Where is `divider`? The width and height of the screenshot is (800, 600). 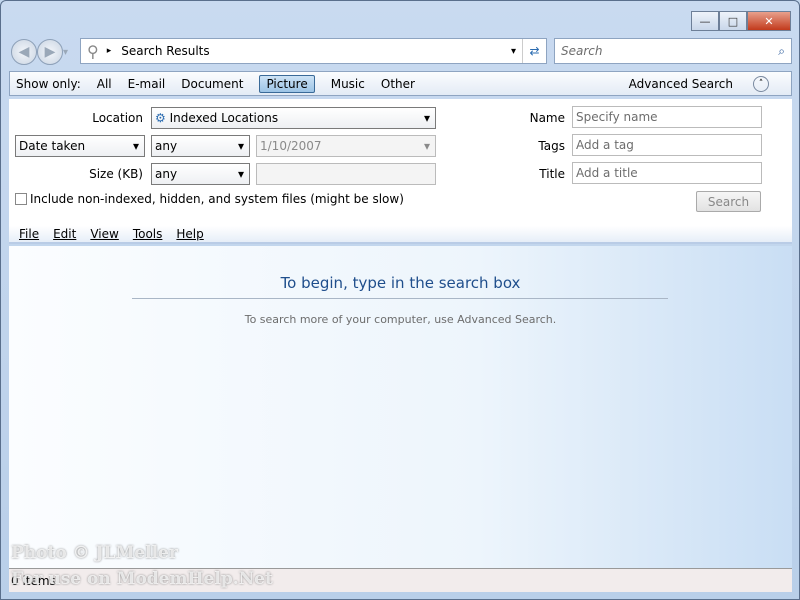
divider is located at coordinates (400, 298).